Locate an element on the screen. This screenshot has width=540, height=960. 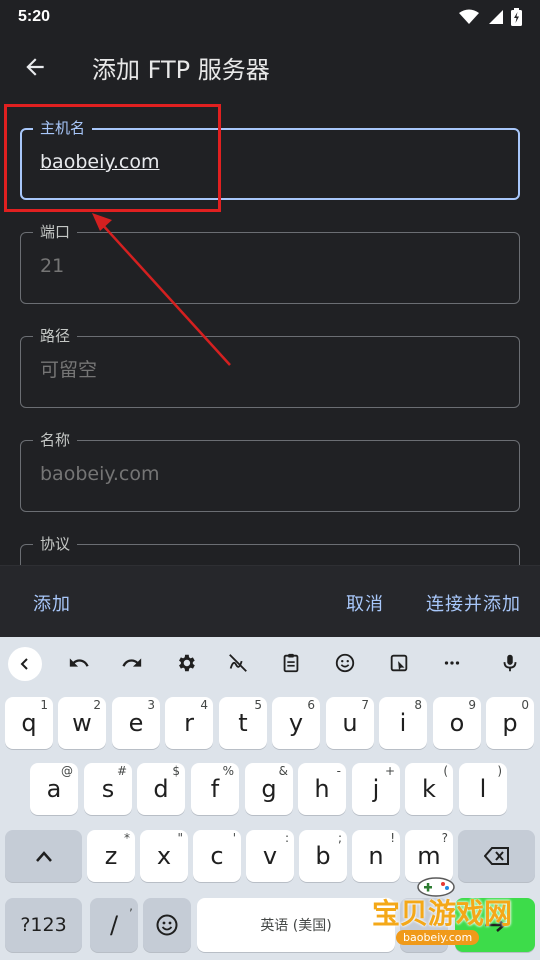
path-input is located at coordinates (270, 370).